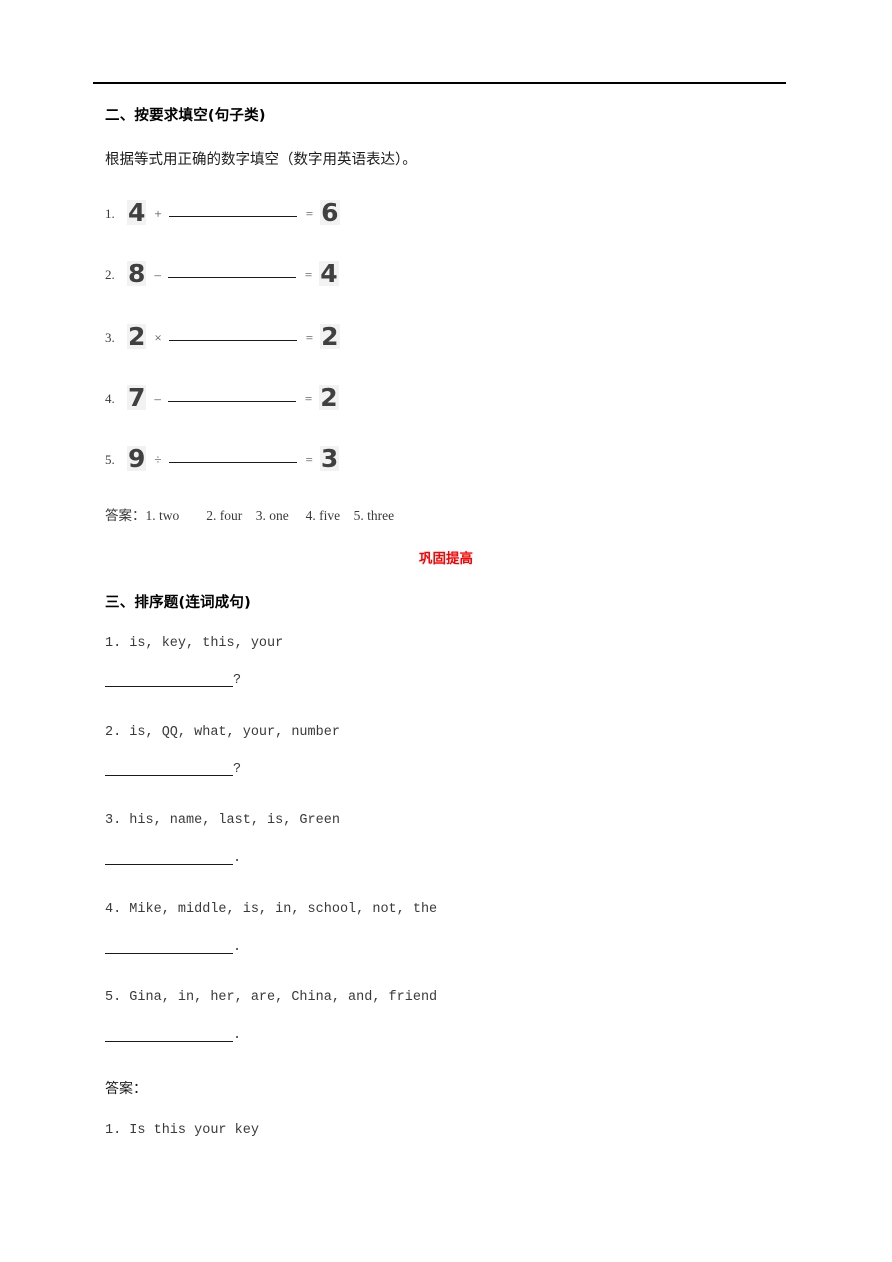 This screenshot has width=892, height=1262. I want to click on equation-row: 2. 8 – = 4, so click(222, 278).